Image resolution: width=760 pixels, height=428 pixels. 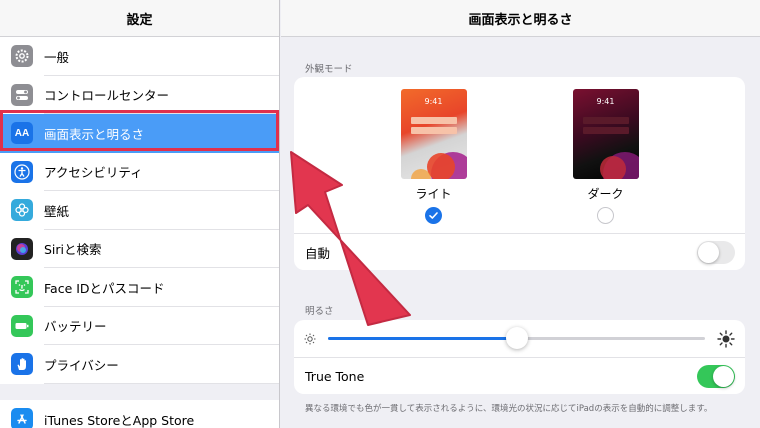 I want to click on hand-icon, so click(x=22, y=364).